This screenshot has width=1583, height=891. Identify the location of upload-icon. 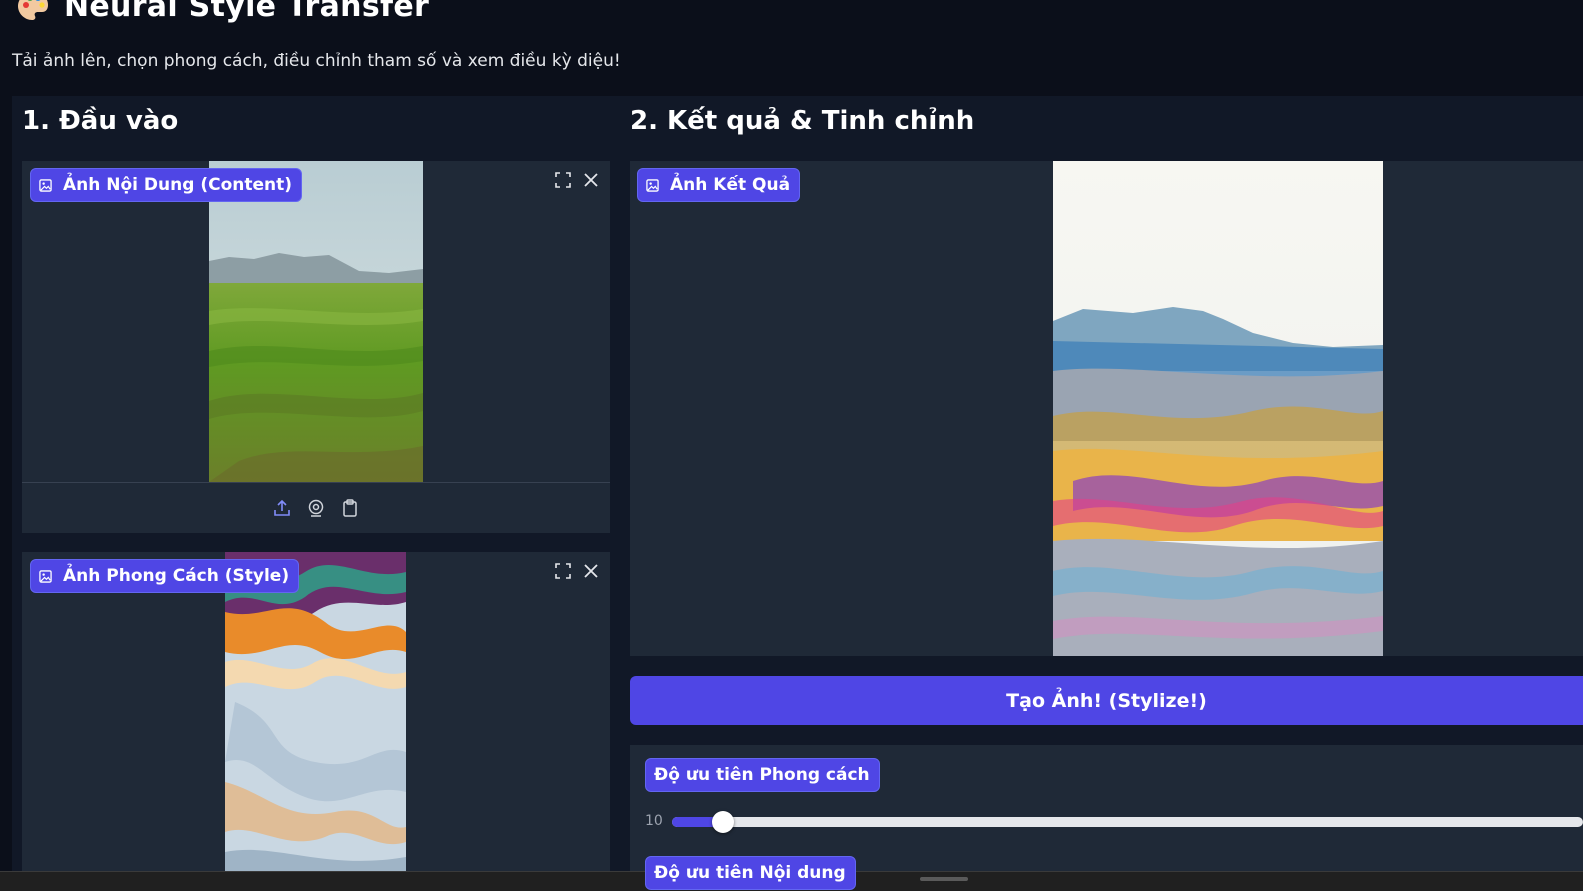
(282, 508).